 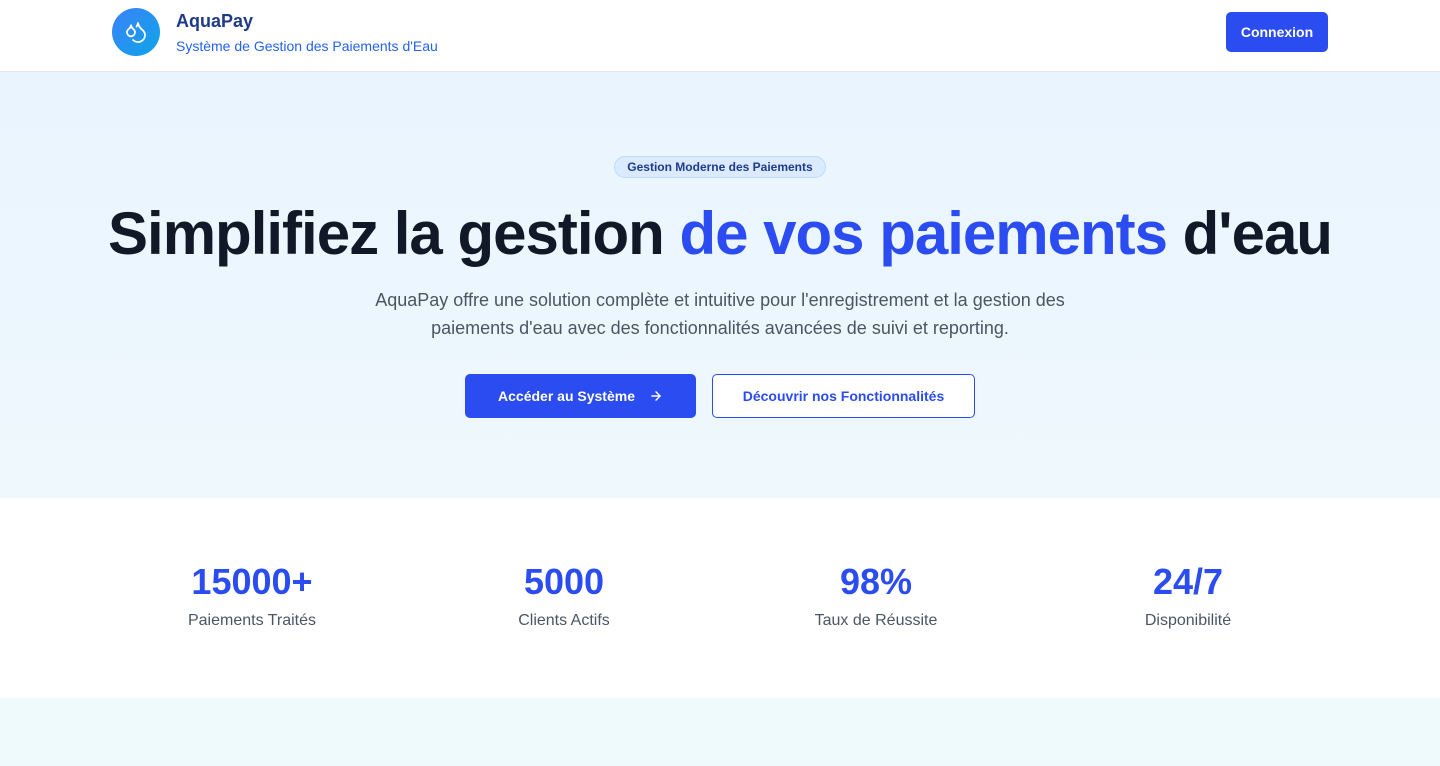 What do you see at coordinates (307, 46) in the screenshot?
I see `brand-subtitle: Système de Gestion des Paiements d'Eau` at bounding box center [307, 46].